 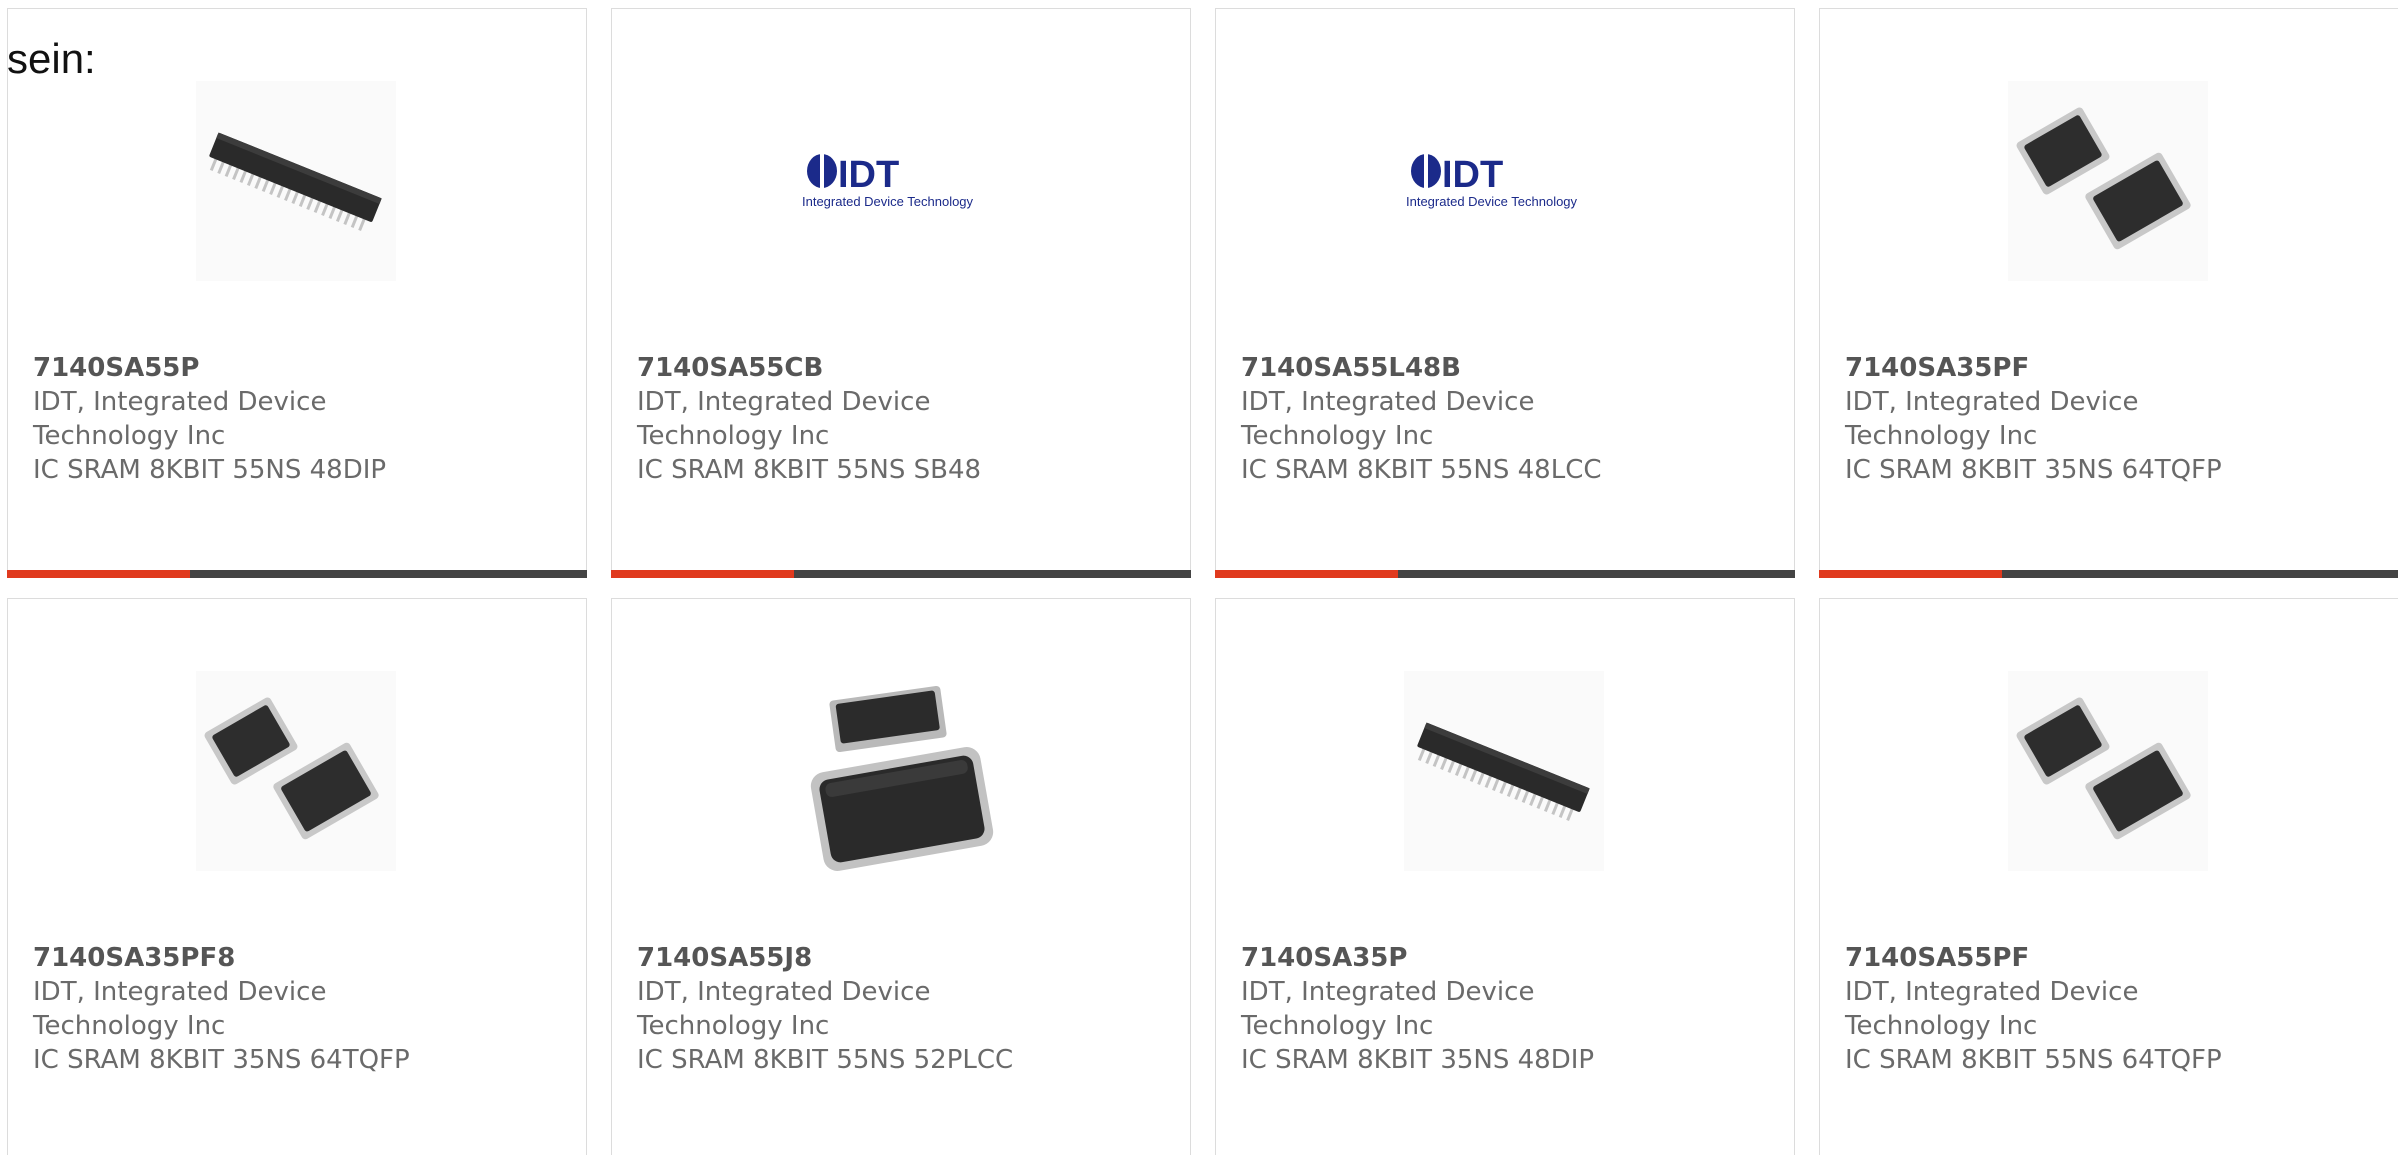 What do you see at coordinates (2033, 1060) in the screenshot?
I see `description: IC SRAM 8KBIT 55NS 64TQFP` at bounding box center [2033, 1060].